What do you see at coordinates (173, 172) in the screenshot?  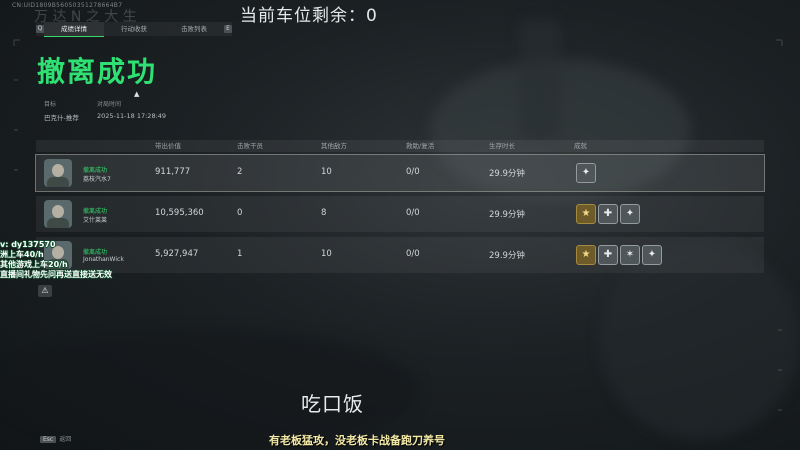 I see `row-value: 911,777` at bounding box center [173, 172].